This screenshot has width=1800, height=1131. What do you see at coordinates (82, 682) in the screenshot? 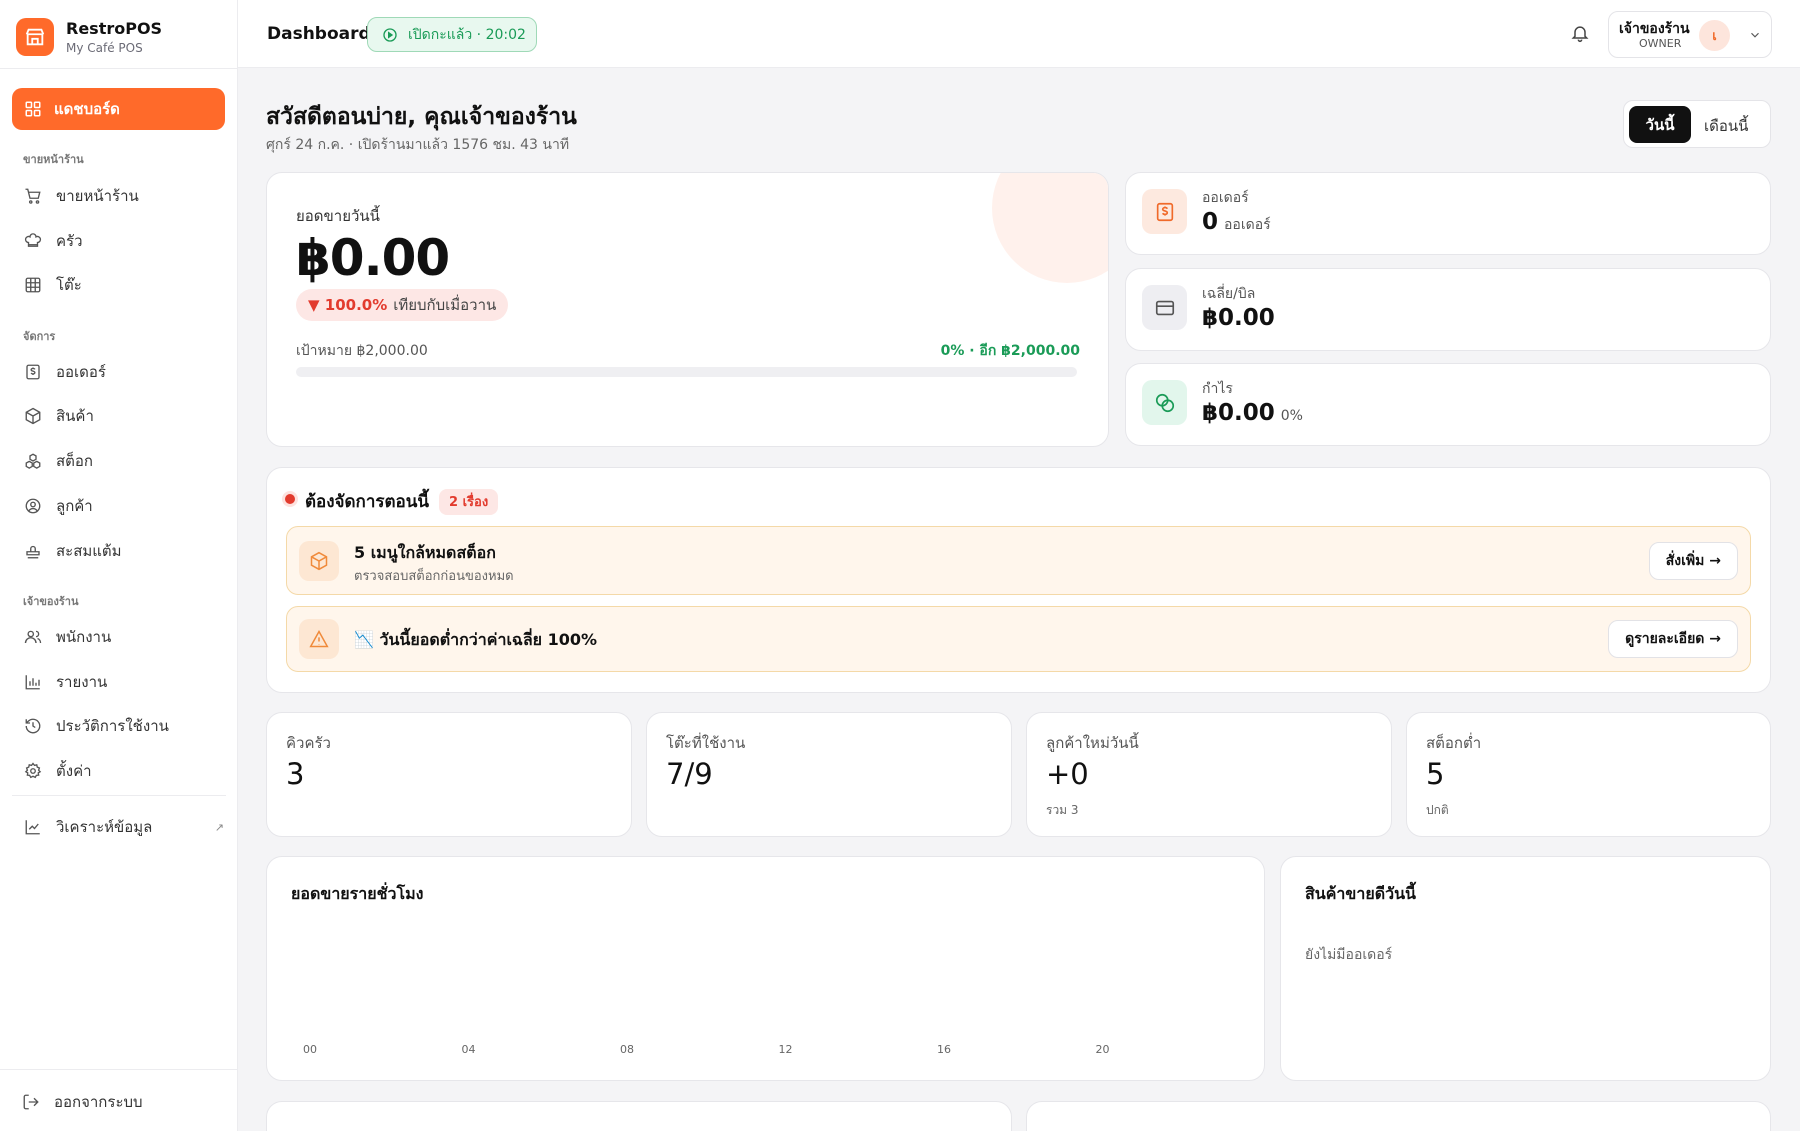
I see `sidebar-item-label: รายงาน` at bounding box center [82, 682].